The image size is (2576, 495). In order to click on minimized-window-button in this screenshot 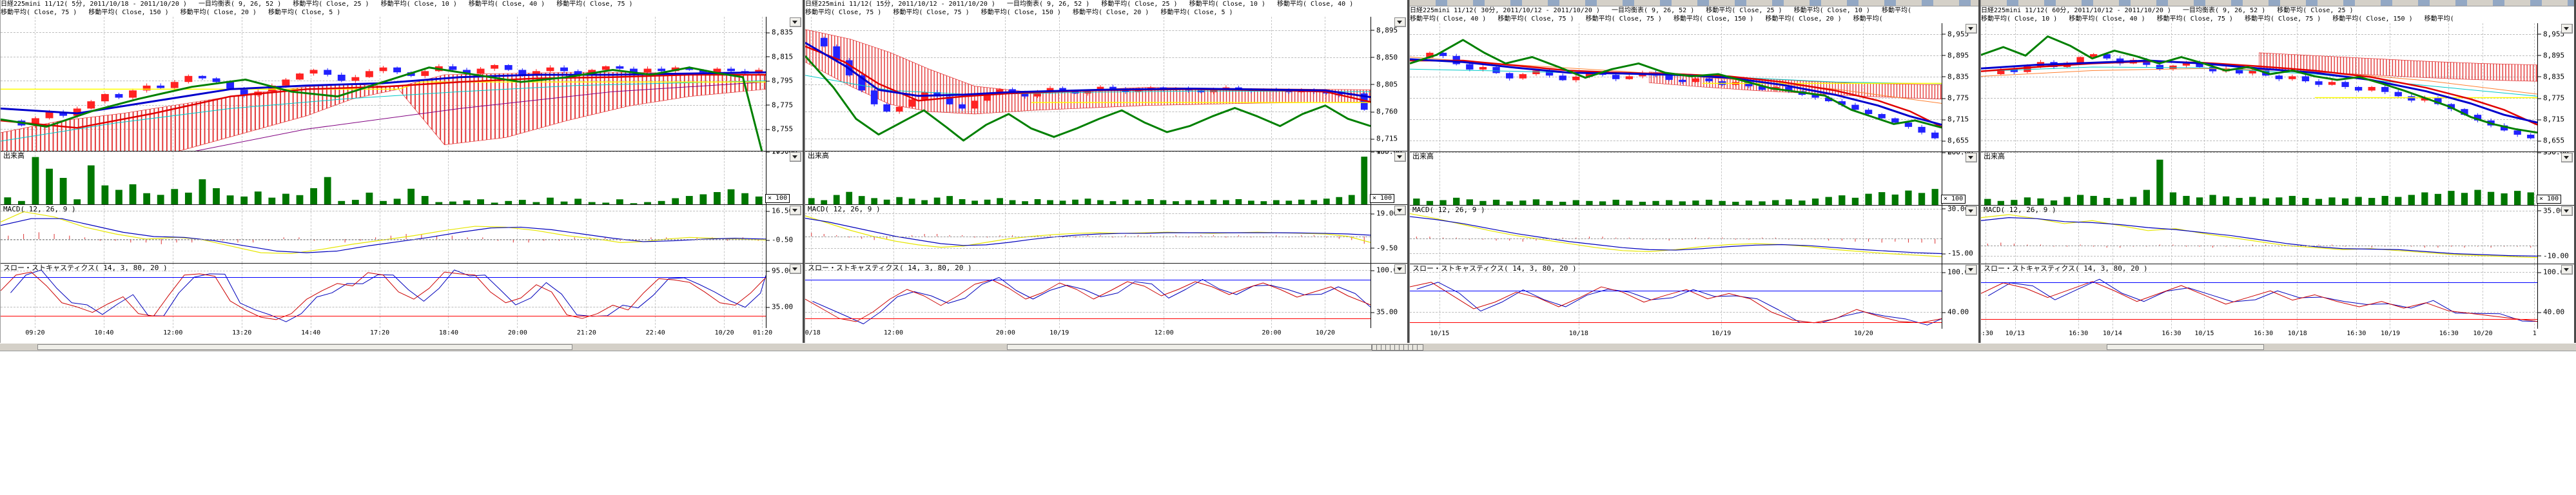, I will do `click(1420, 347)`.